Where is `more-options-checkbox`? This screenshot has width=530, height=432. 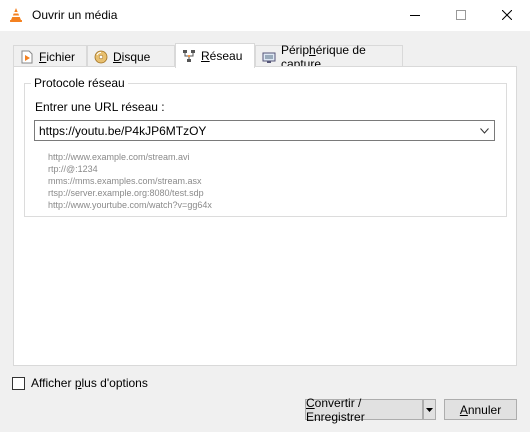 more-options-checkbox is located at coordinates (18, 383).